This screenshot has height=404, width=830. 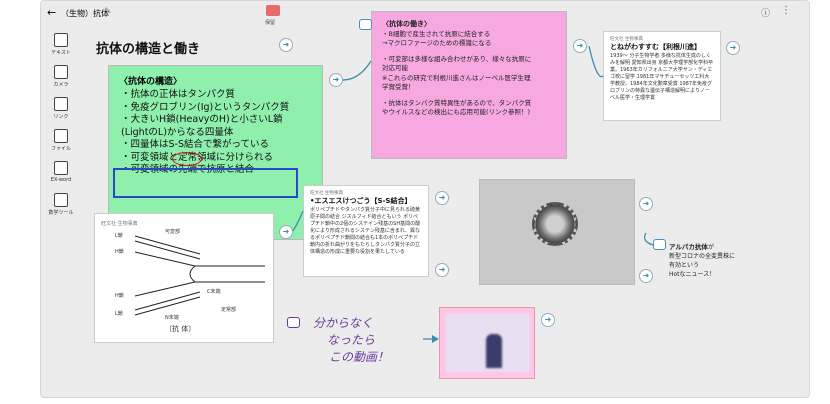 I want to click on handwriting-line: 分からなく, so click(x=343, y=323).